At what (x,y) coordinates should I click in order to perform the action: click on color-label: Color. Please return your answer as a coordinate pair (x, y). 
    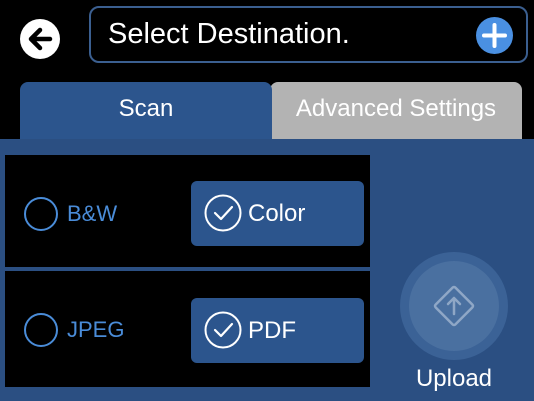
    Looking at the image, I should click on (277, 213).